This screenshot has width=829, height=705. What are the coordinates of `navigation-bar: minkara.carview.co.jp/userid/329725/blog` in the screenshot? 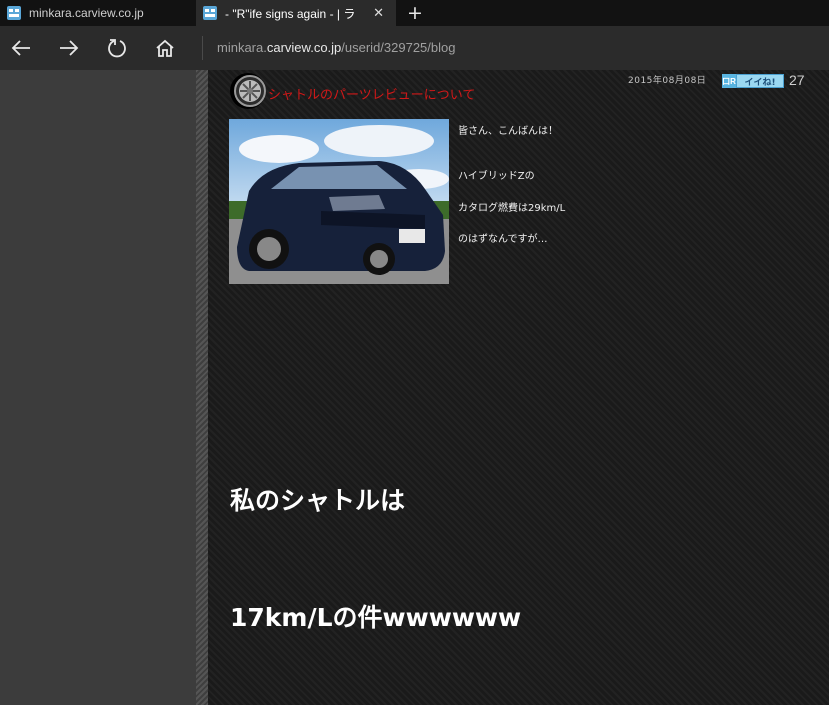 It's located at (414, 48).